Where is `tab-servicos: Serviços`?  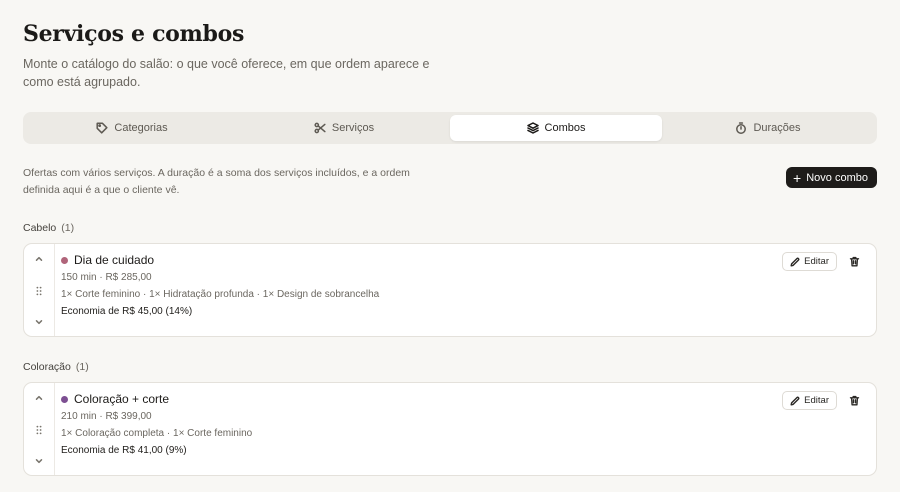
tab-servicos: Serviços is located at coordinates (344, 128).